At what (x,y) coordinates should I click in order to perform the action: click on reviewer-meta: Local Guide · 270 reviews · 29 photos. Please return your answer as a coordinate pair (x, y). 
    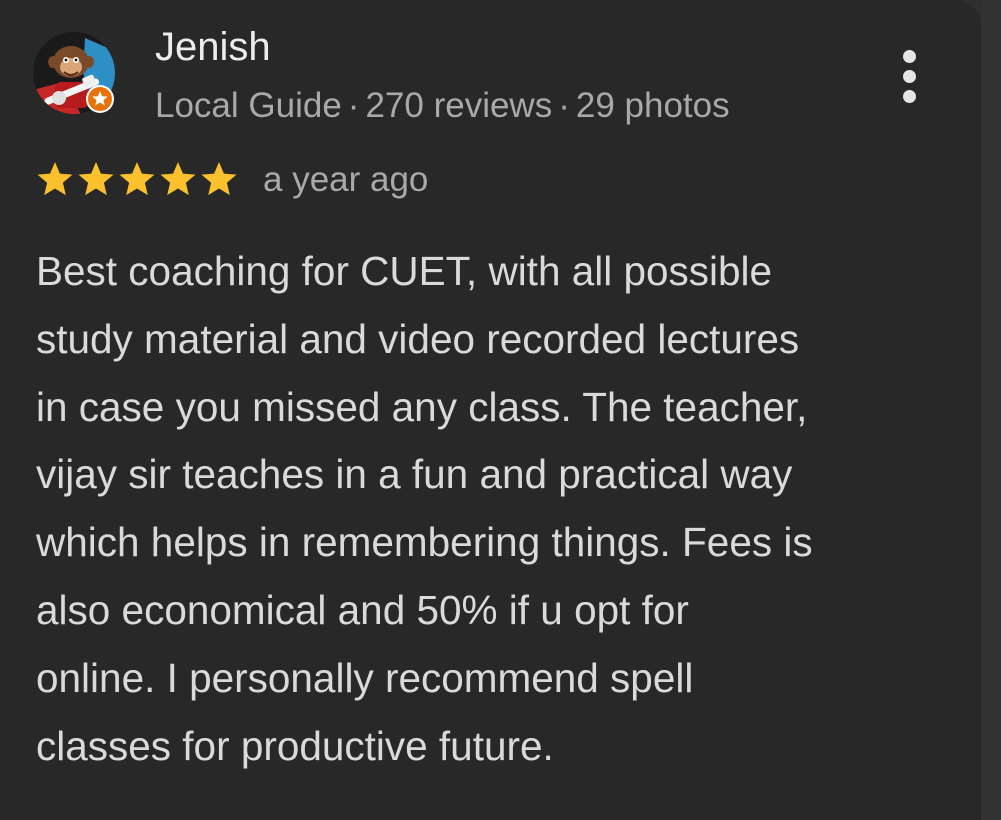
    Looking at the image, I should click on (442, 106).